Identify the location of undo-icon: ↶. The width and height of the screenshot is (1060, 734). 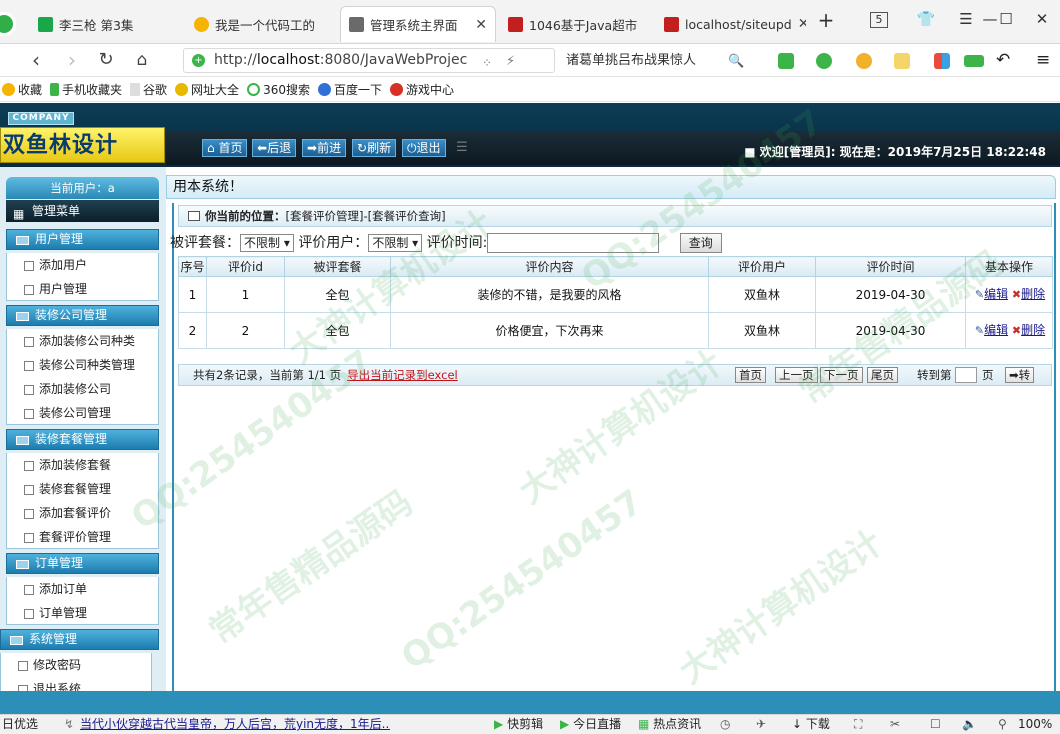
(1003, 60).